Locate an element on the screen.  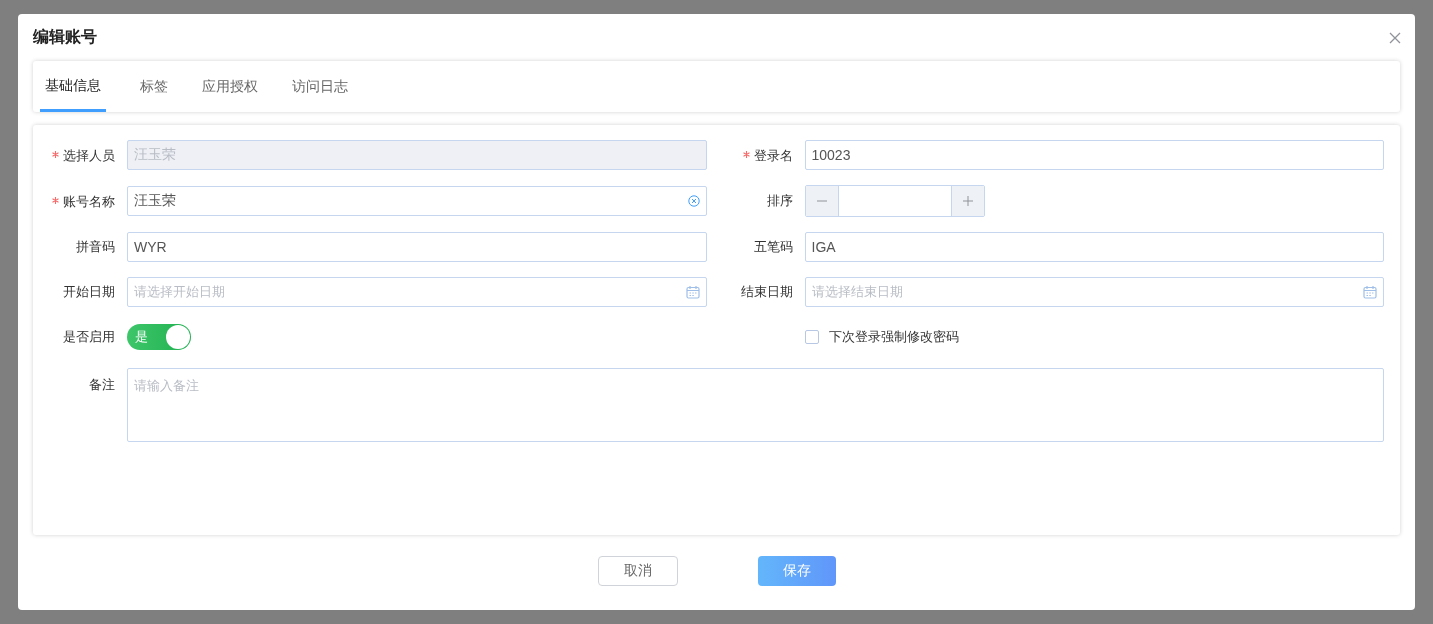
input-field: IGA is located at coordinates (1094, 247).